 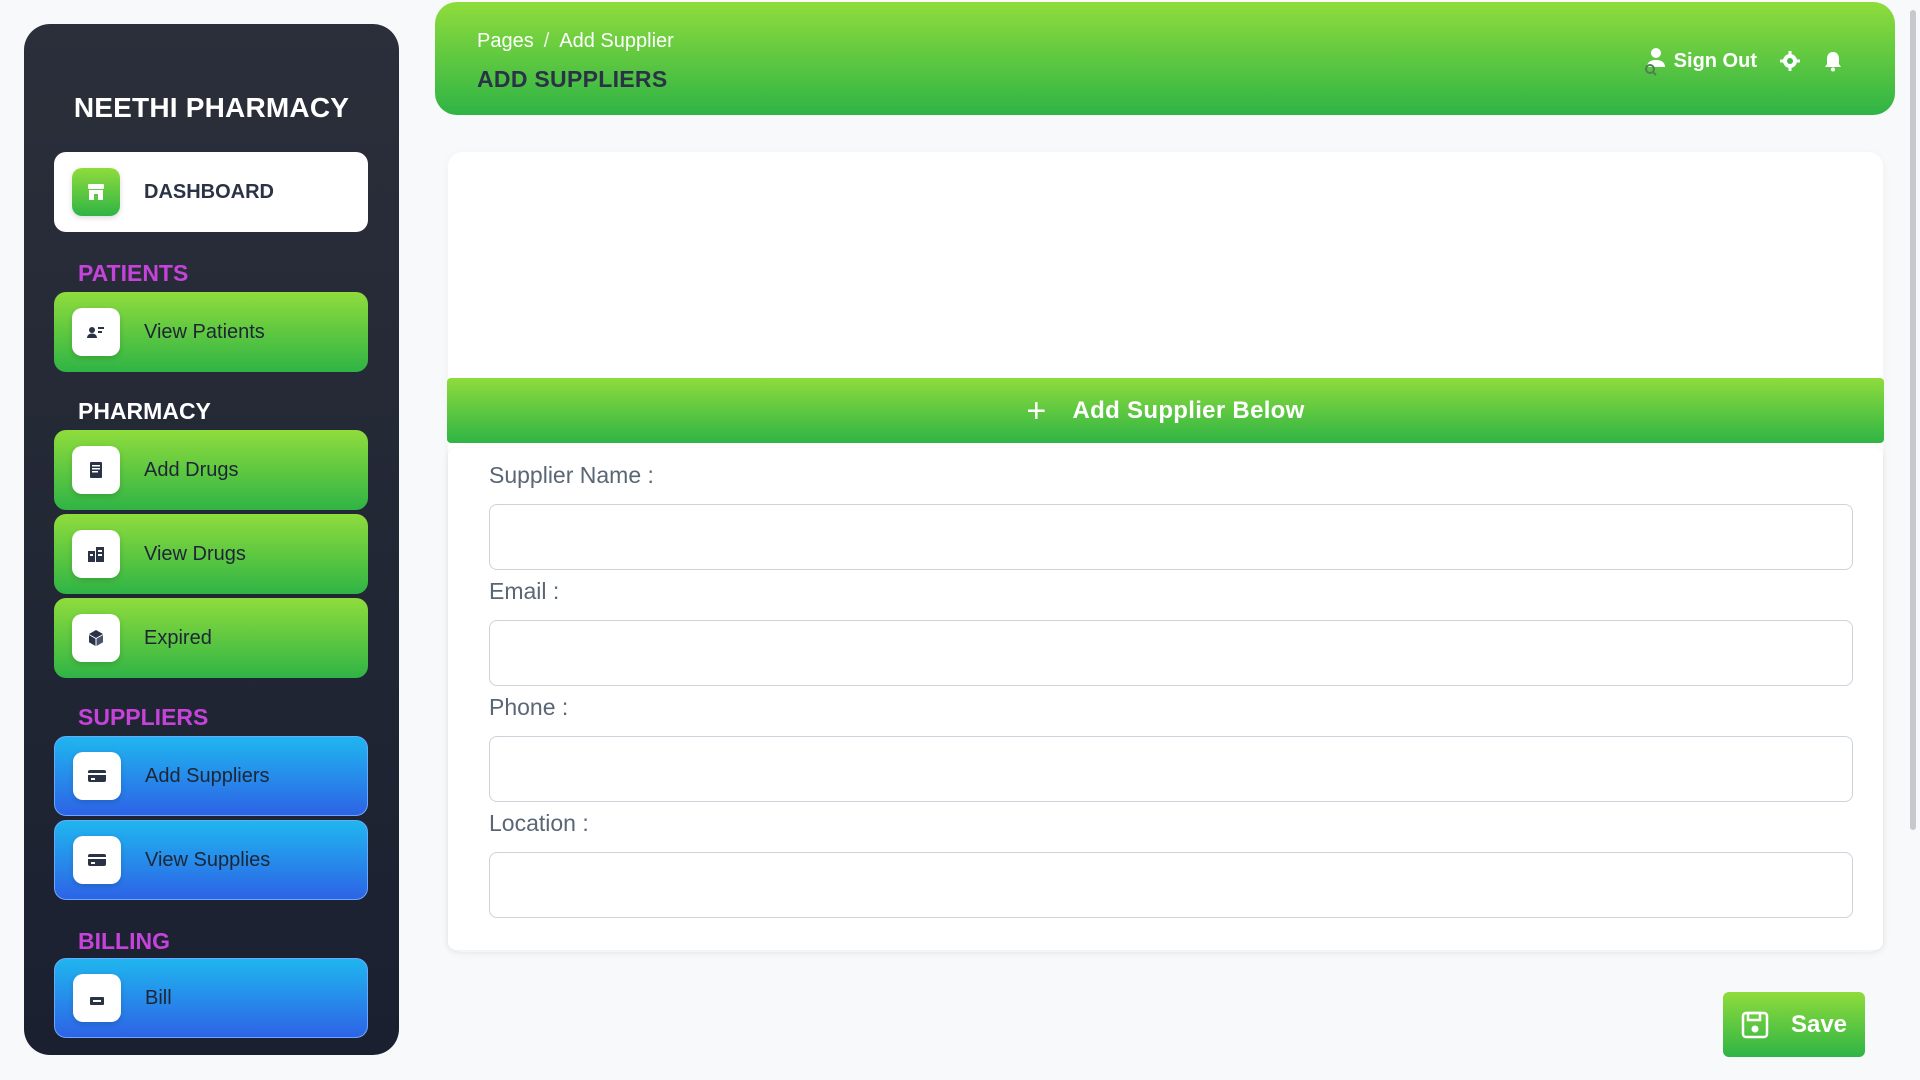 I want to click on breadcrumb: Pages / Add Supplier, so click(x=575, y=41).